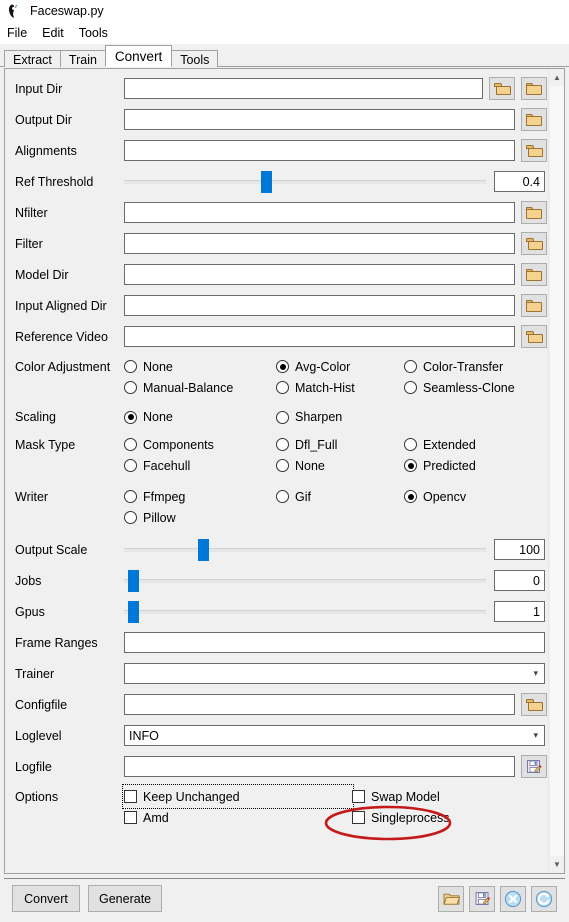 The width and height of the screenshot is (569, 922). What do you see at coordinates (319, 704) in the screenshot?
I see `configfile-field` at bounding box center [319, 704].